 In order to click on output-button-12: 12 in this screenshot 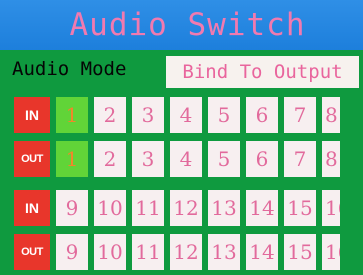, I will do `click(186, 252)`.